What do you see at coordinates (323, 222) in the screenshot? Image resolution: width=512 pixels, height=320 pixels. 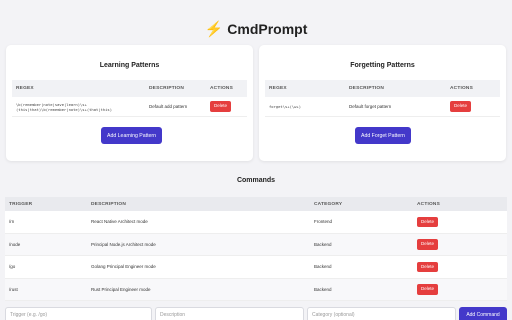 I see `category-cell: Frontend` at bounding box center [323, 222].